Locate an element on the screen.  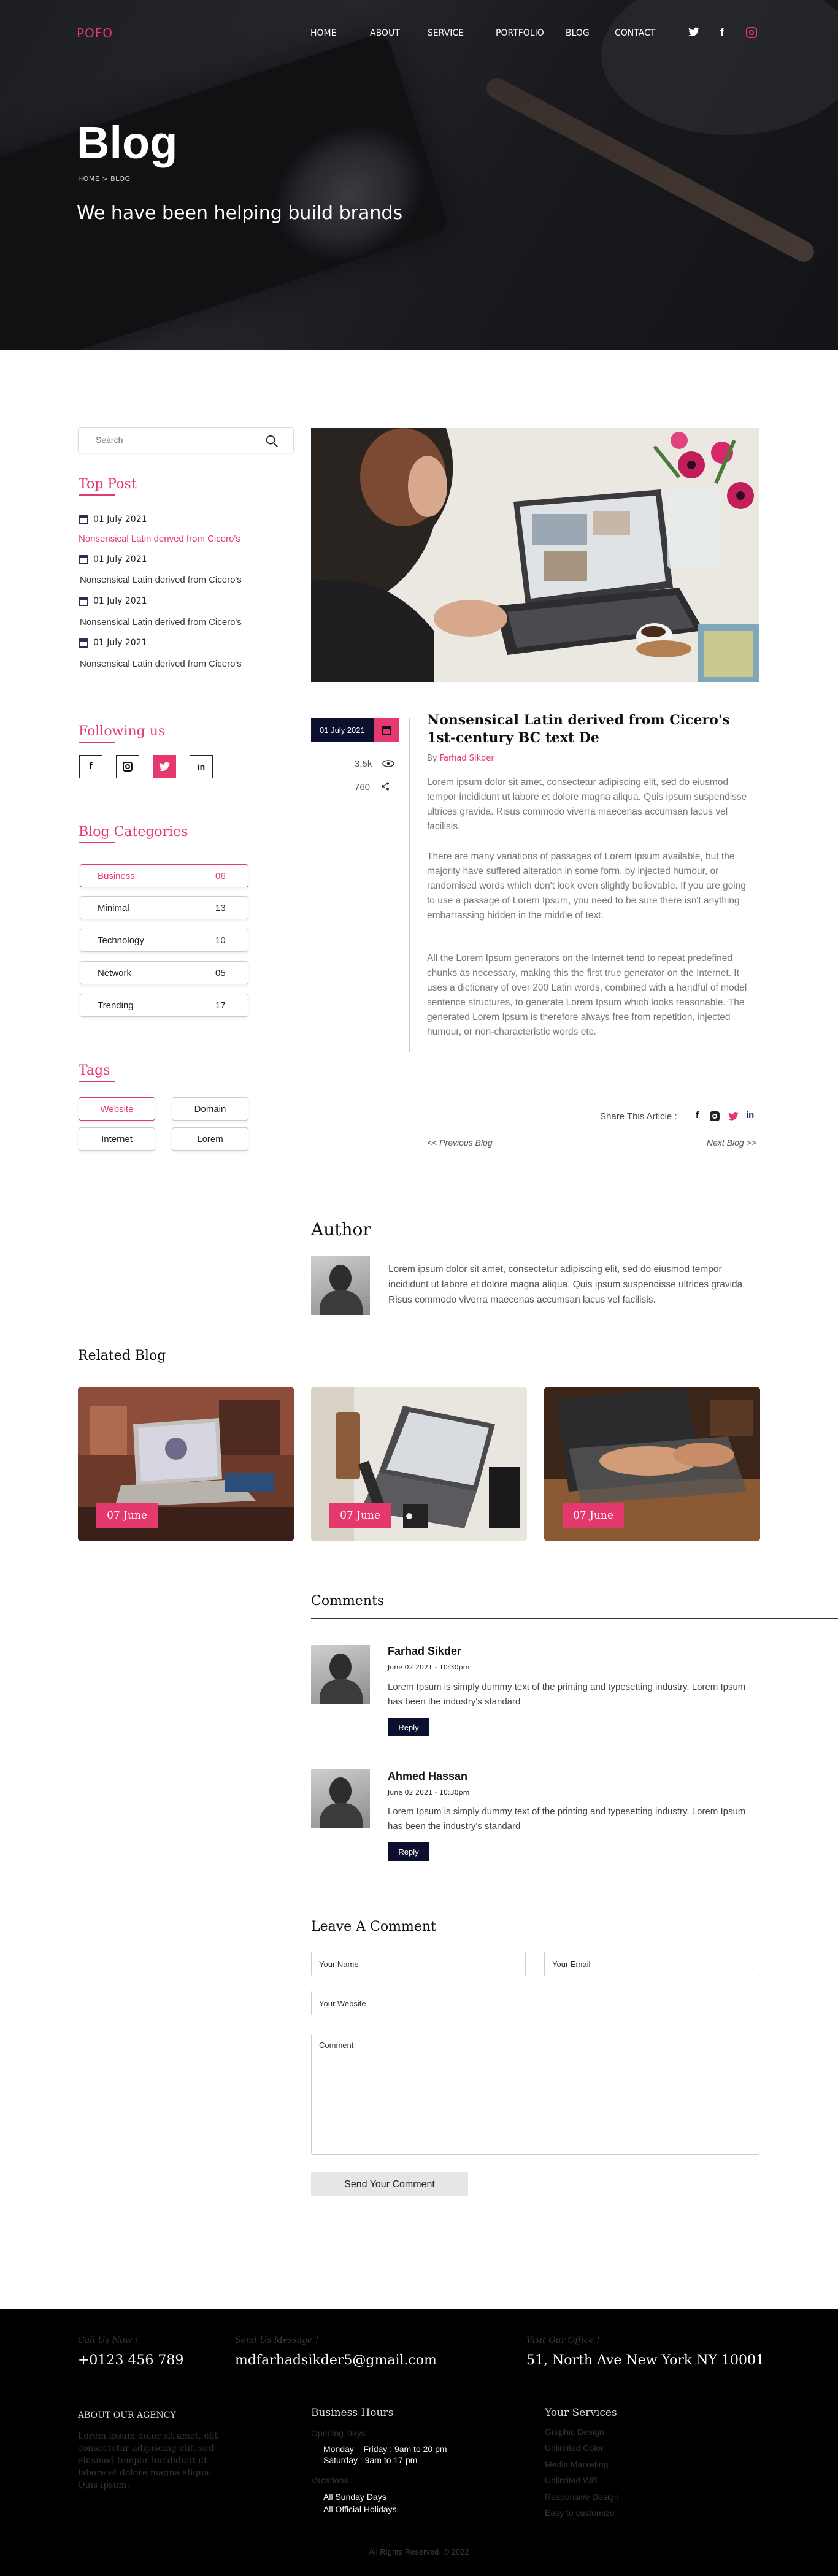
category-minimal: Minimal 13 is located at coordinates (164, 907).